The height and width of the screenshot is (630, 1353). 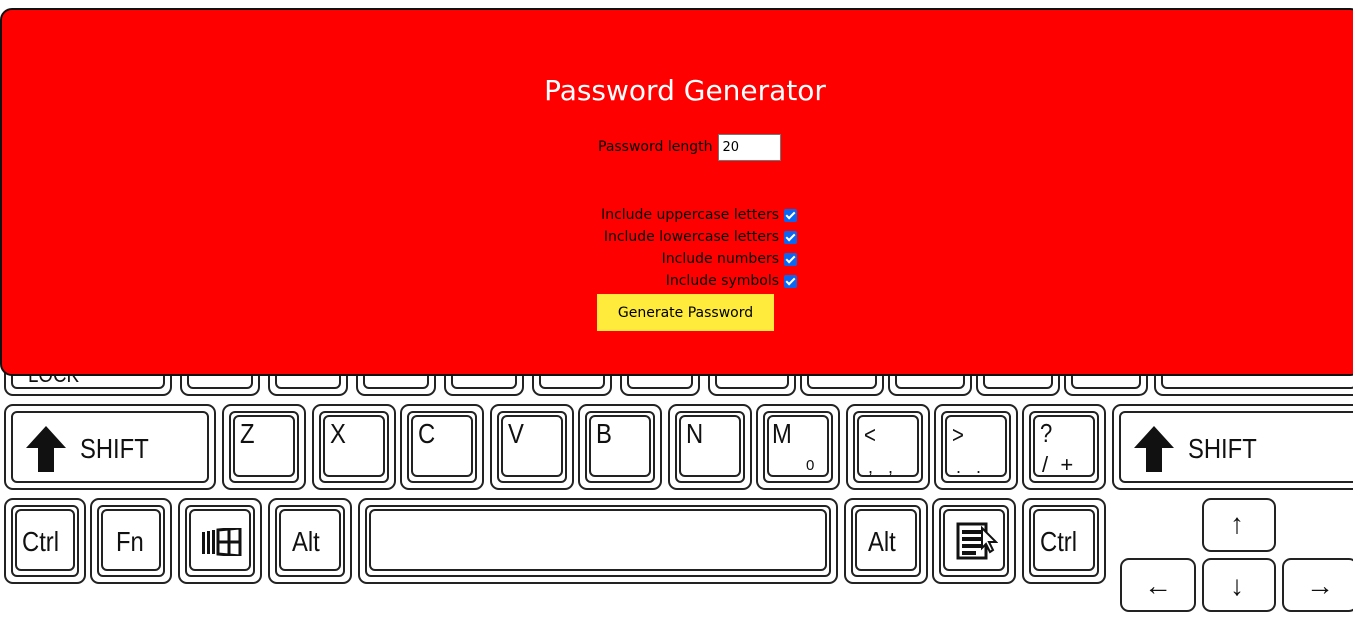 I want to click on arrow-down-icon: ↓, so click(x=1237, y=585).